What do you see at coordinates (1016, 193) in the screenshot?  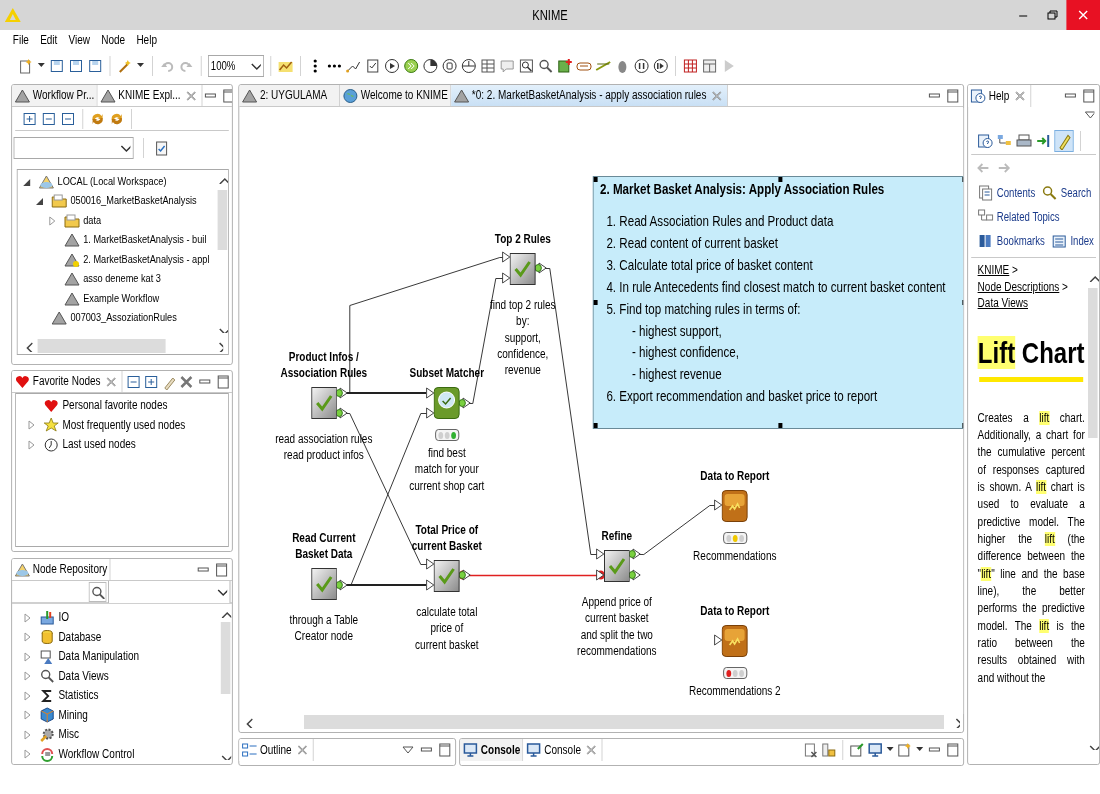 I see `help-link: Contents` at bounding box center [1016, 193].